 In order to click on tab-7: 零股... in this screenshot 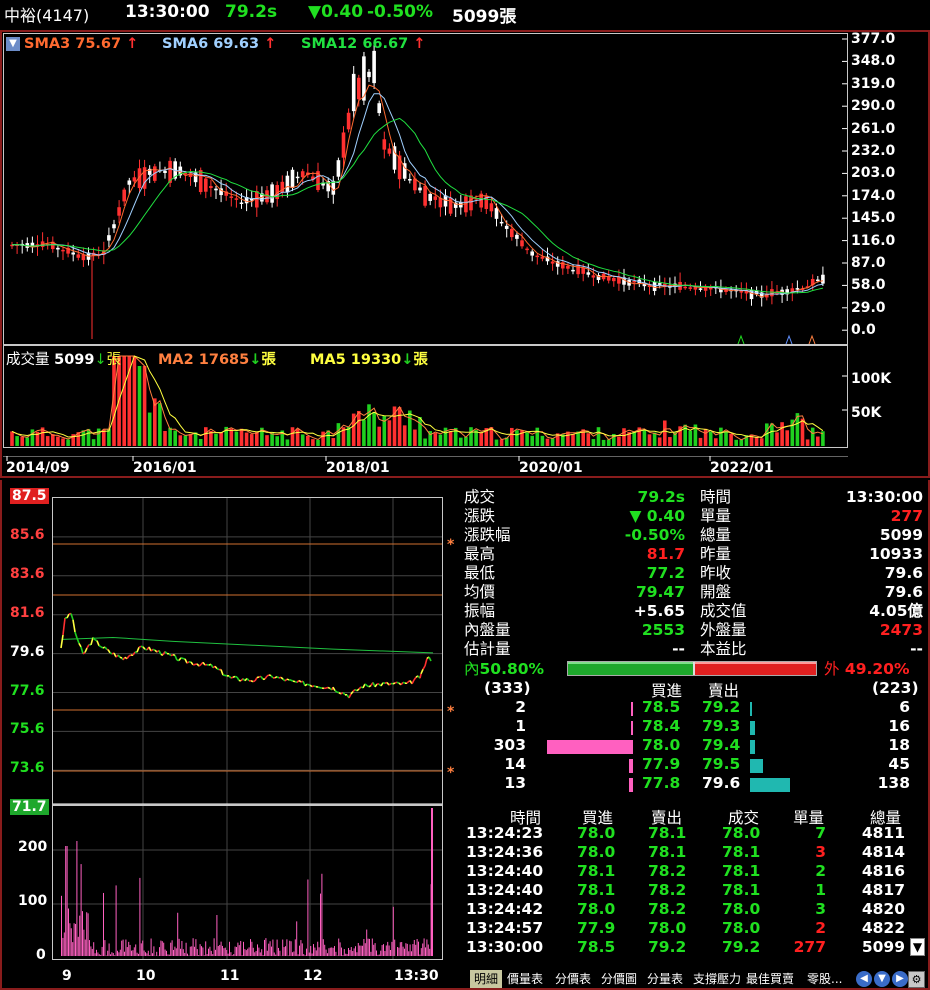, I will do `click(824, 979)`.